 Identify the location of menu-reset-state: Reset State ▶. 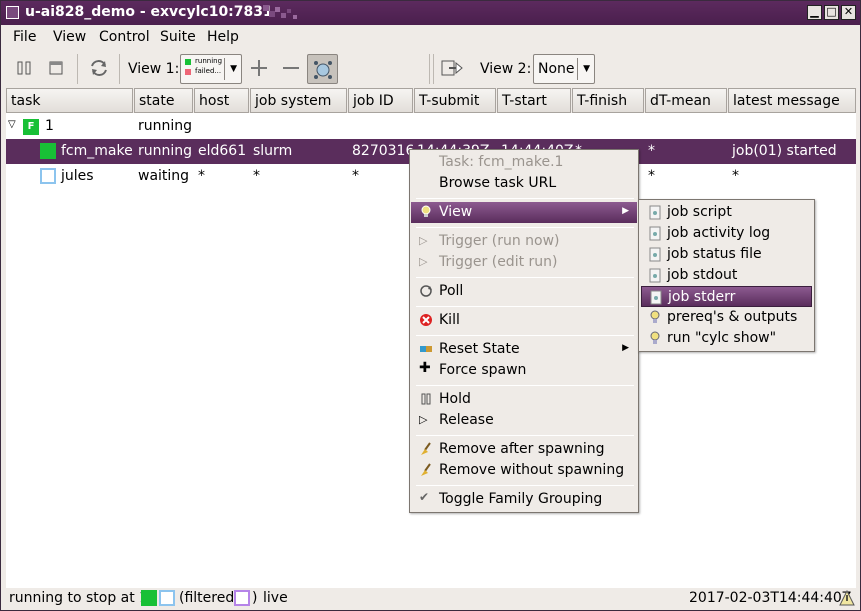
(524, 349).